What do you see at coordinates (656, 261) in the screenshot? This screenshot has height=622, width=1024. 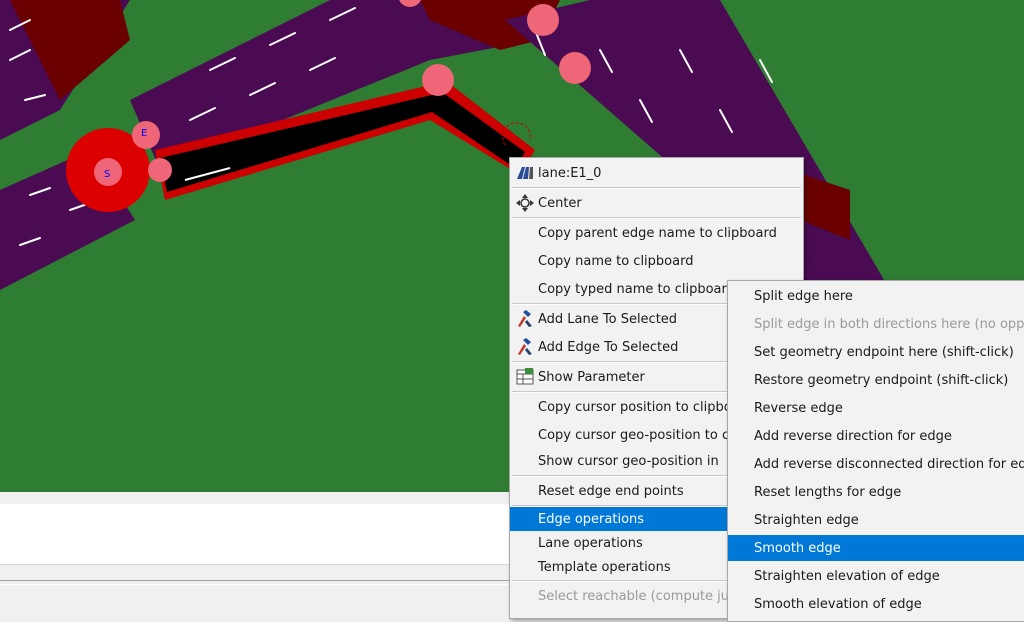 I see `menu-item-copy-name: Copy name to clipboard` at bounding box center [656, 261].